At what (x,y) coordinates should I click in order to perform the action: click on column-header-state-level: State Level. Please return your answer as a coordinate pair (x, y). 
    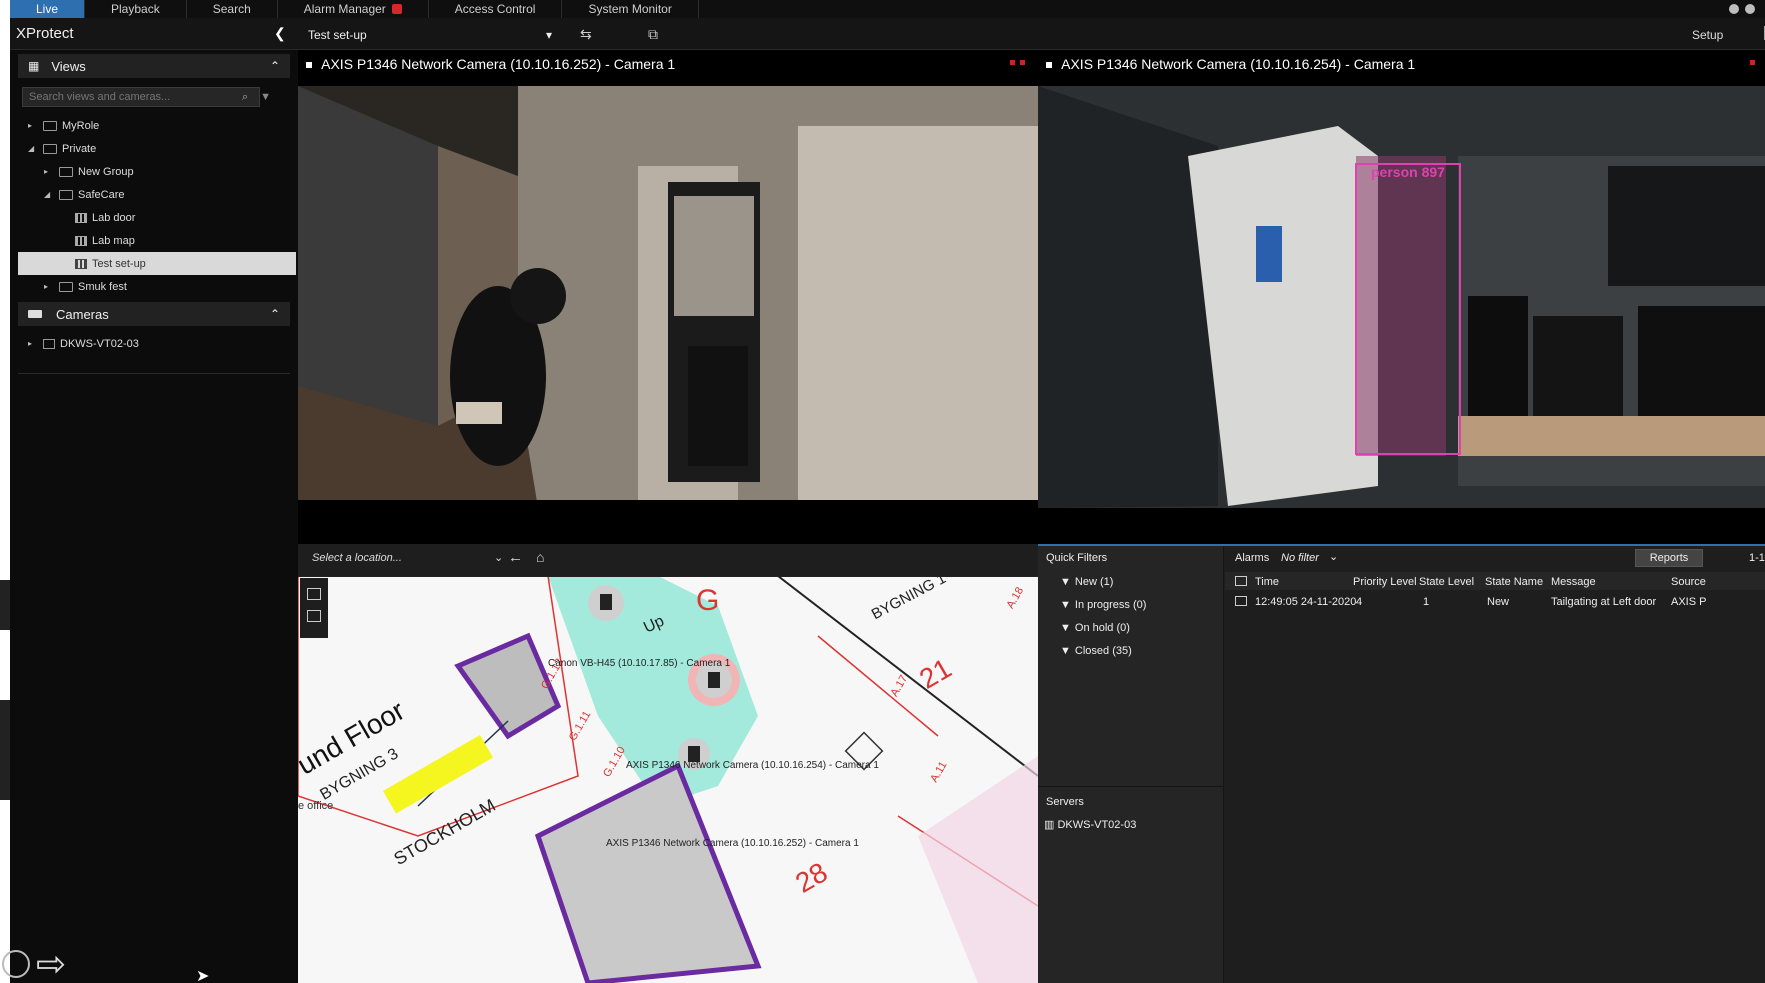
    Looking at the image, I should click on (1446, 582).